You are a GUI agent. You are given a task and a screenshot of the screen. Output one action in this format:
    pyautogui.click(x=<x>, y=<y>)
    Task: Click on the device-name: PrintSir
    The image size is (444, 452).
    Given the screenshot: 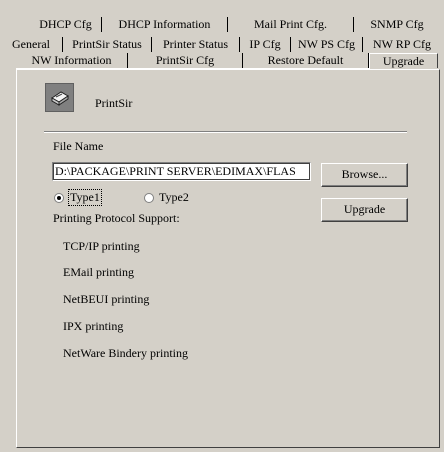 What is the action you would take?
    pyautogui.click(x=114, y=103)
    